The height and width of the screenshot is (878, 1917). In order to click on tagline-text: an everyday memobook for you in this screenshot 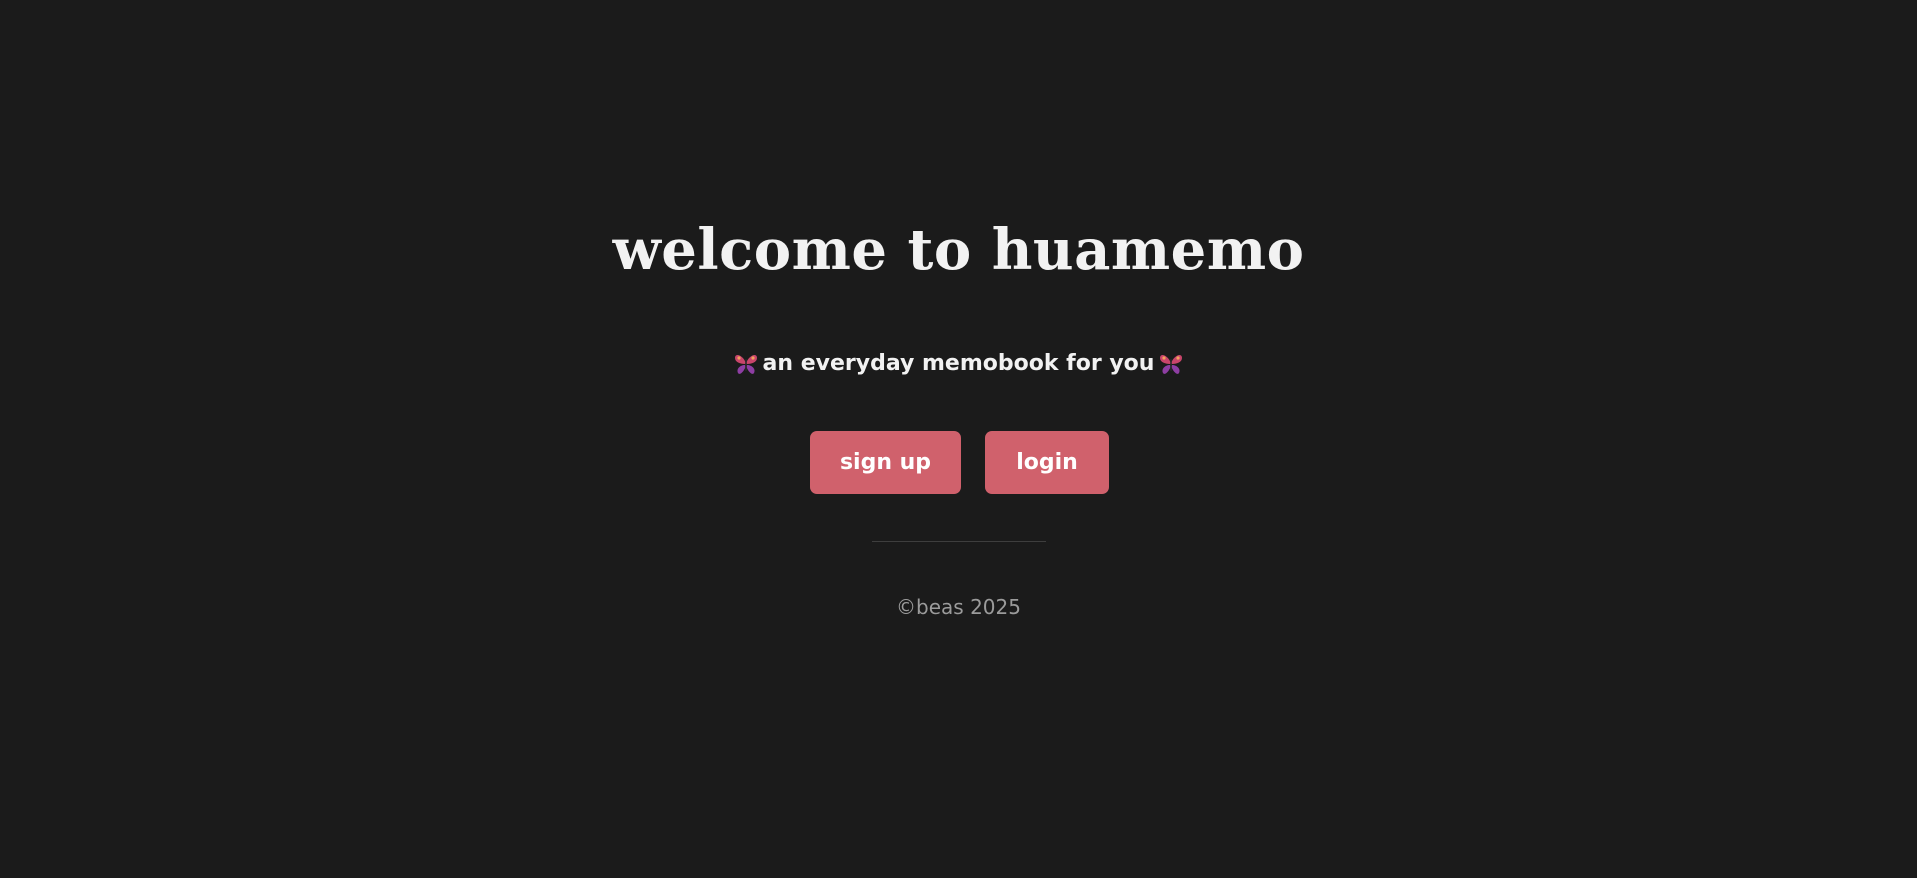, I will do `click(958, 363)`.